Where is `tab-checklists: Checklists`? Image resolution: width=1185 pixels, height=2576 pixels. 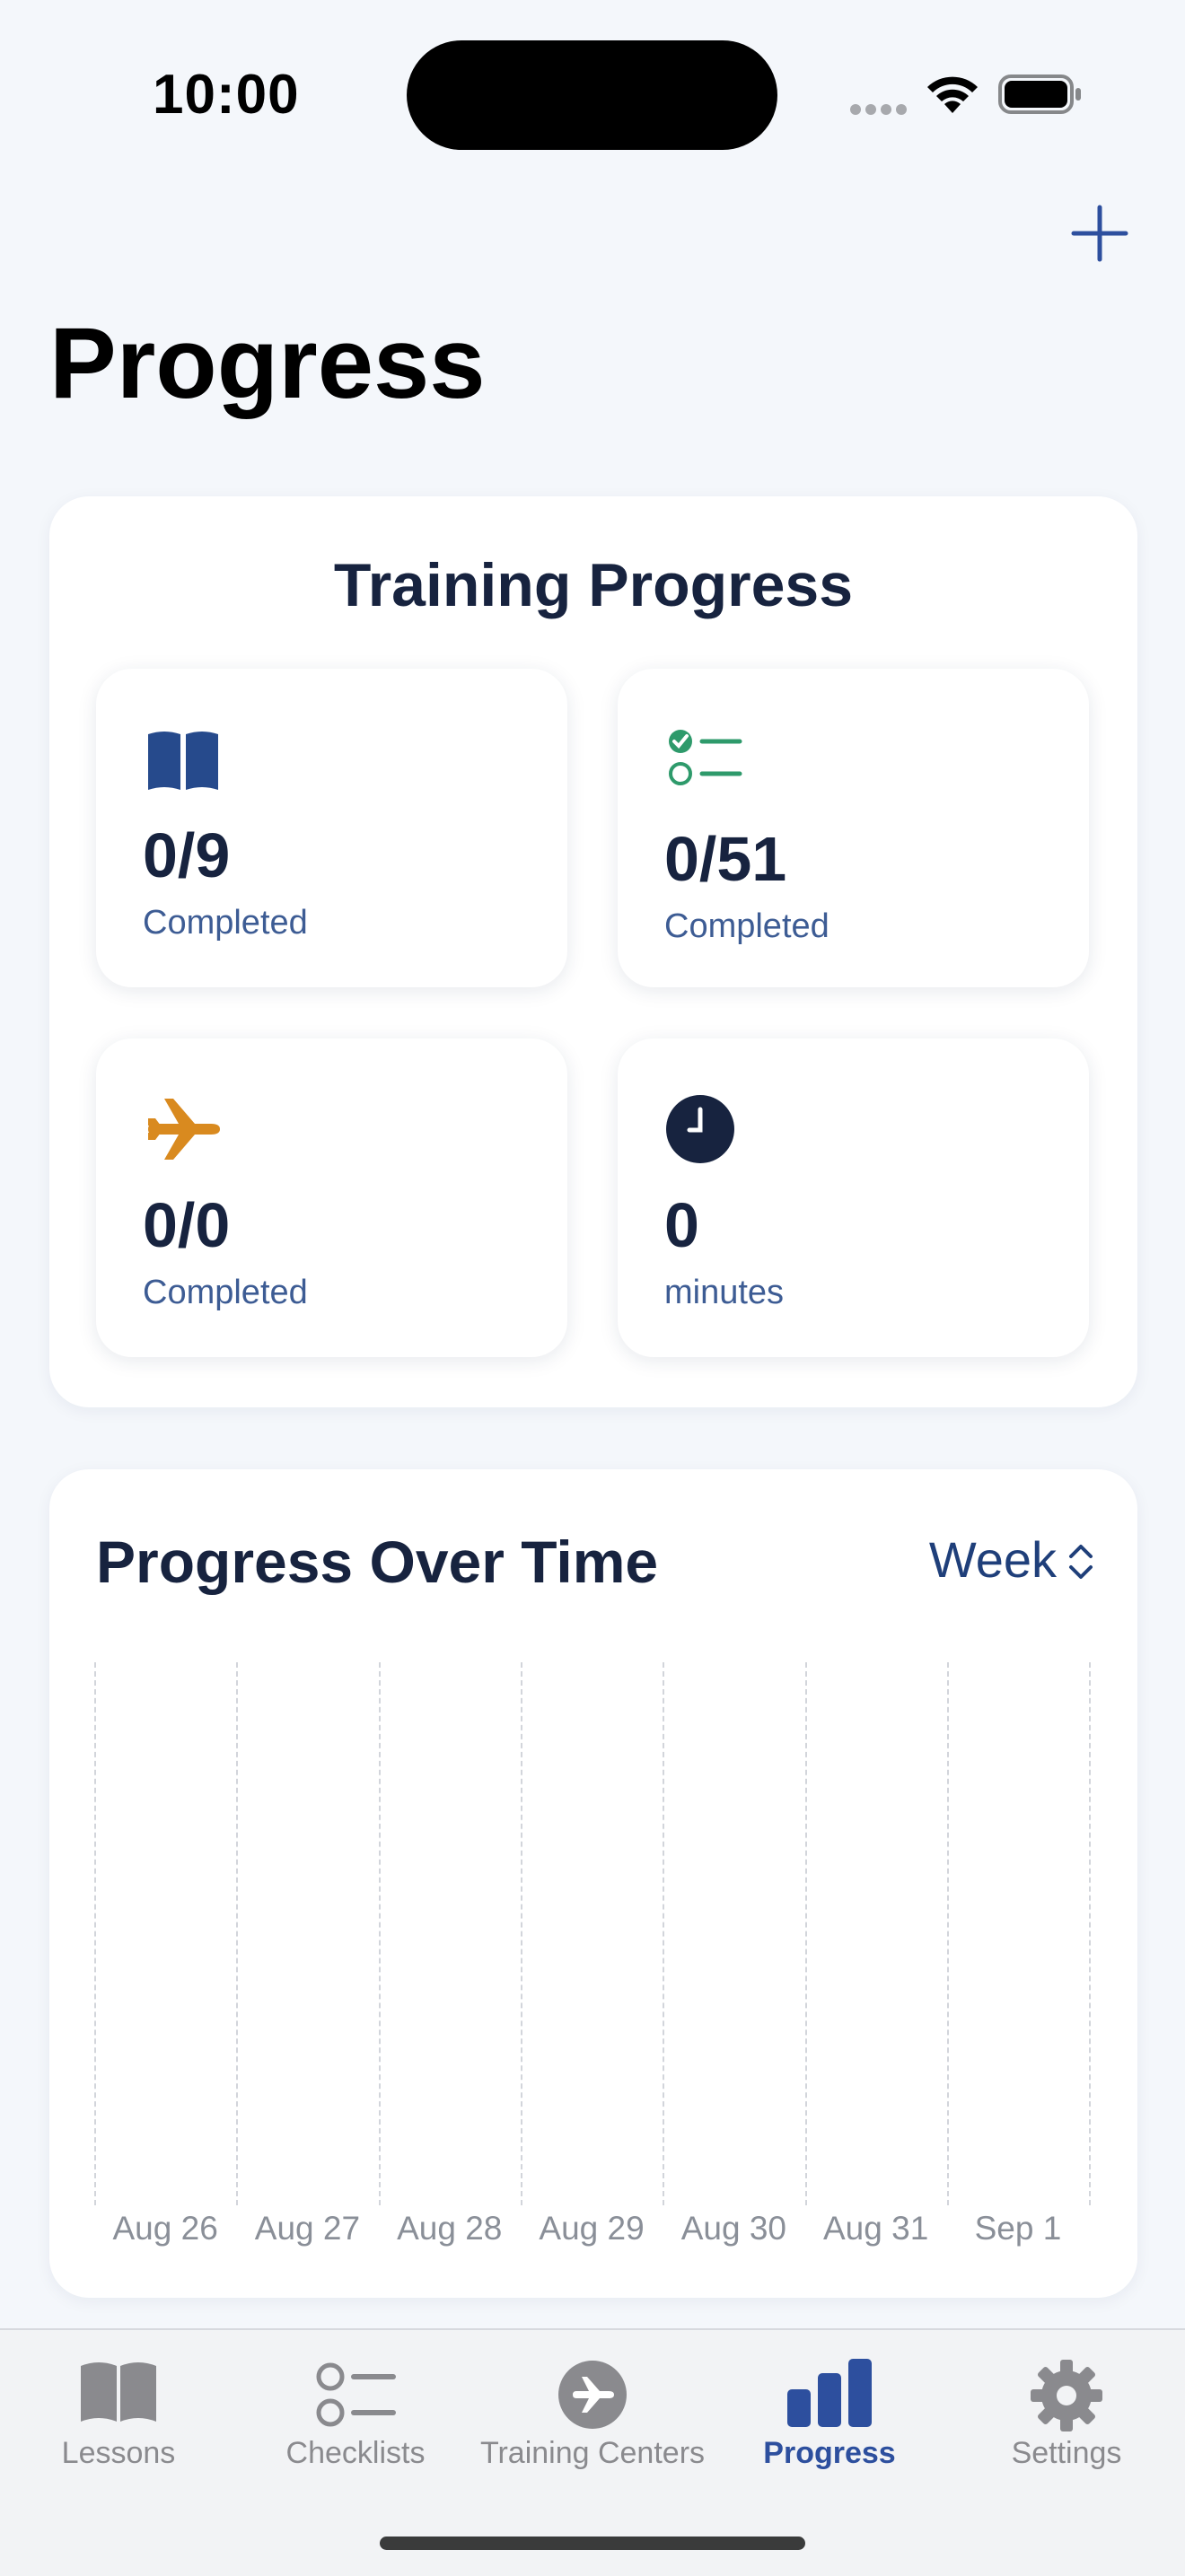
tab-checklists: Checklists is located at coordinates (355, 2420).